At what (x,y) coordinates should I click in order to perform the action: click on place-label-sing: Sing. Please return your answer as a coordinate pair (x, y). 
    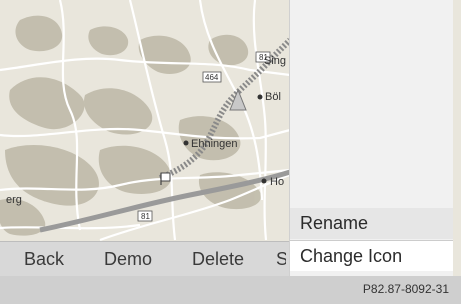
    Looking at the image, I should click on (275, 61).